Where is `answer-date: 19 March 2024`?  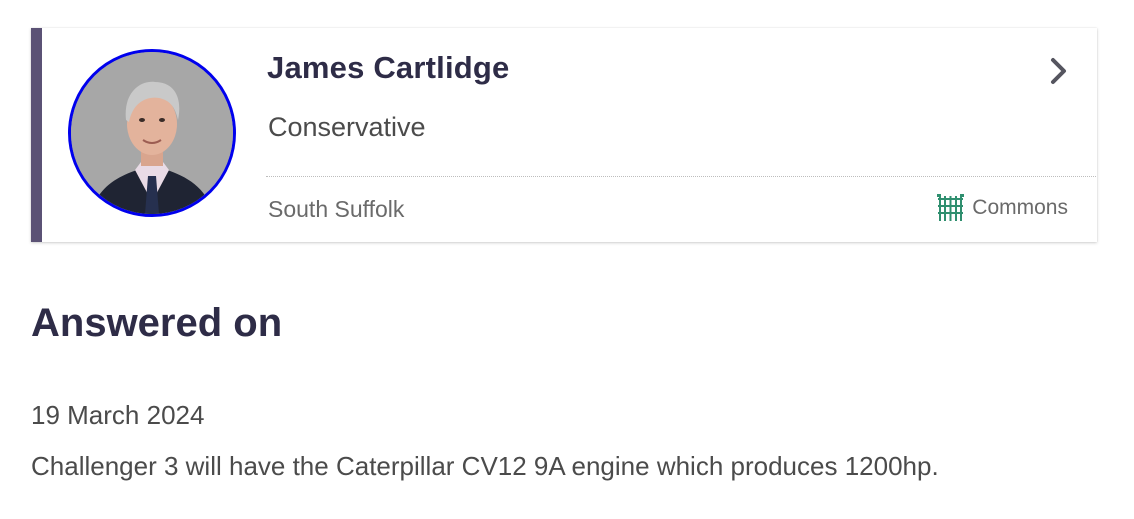
answer-date: 19 March 2024 is located at coordinates (118, 415).